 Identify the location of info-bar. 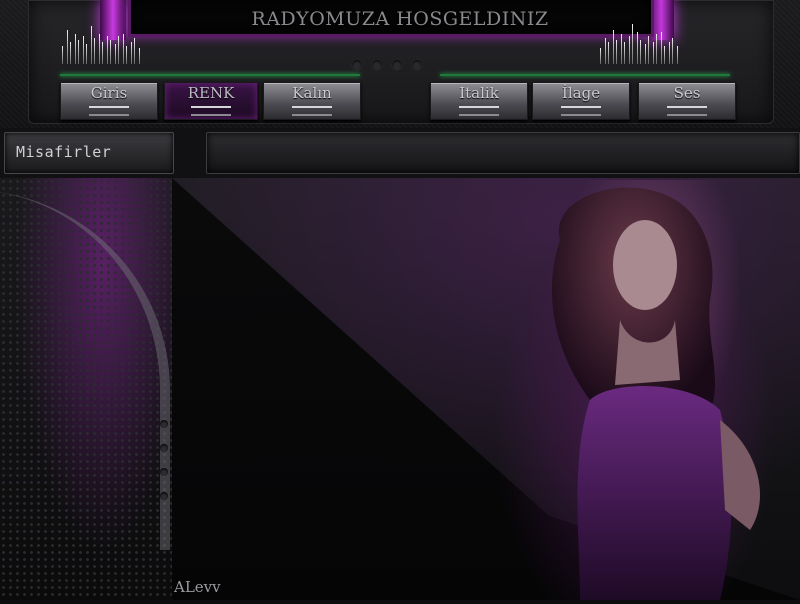
(503, 153).